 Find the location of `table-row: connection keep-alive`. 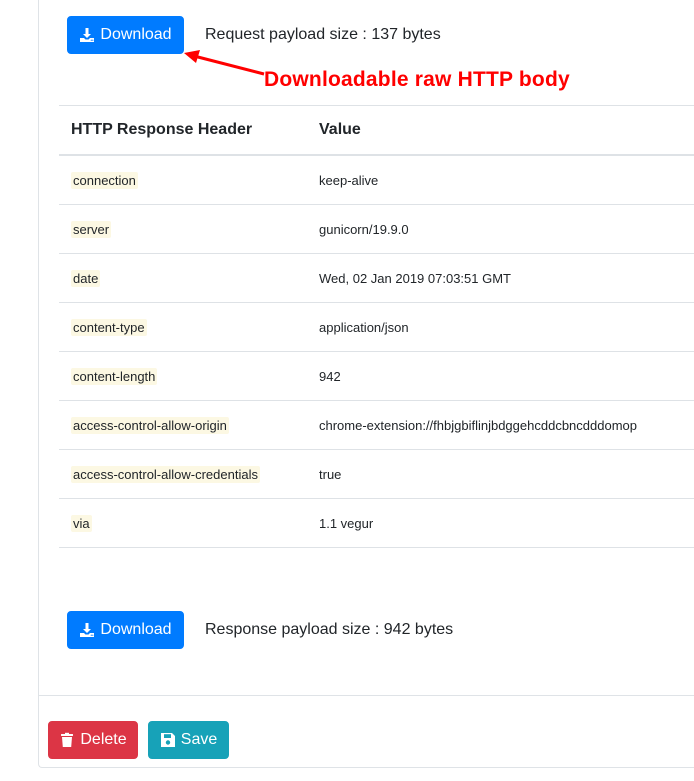

table-row: connection keep-alive is located at coordinates (376, 180).